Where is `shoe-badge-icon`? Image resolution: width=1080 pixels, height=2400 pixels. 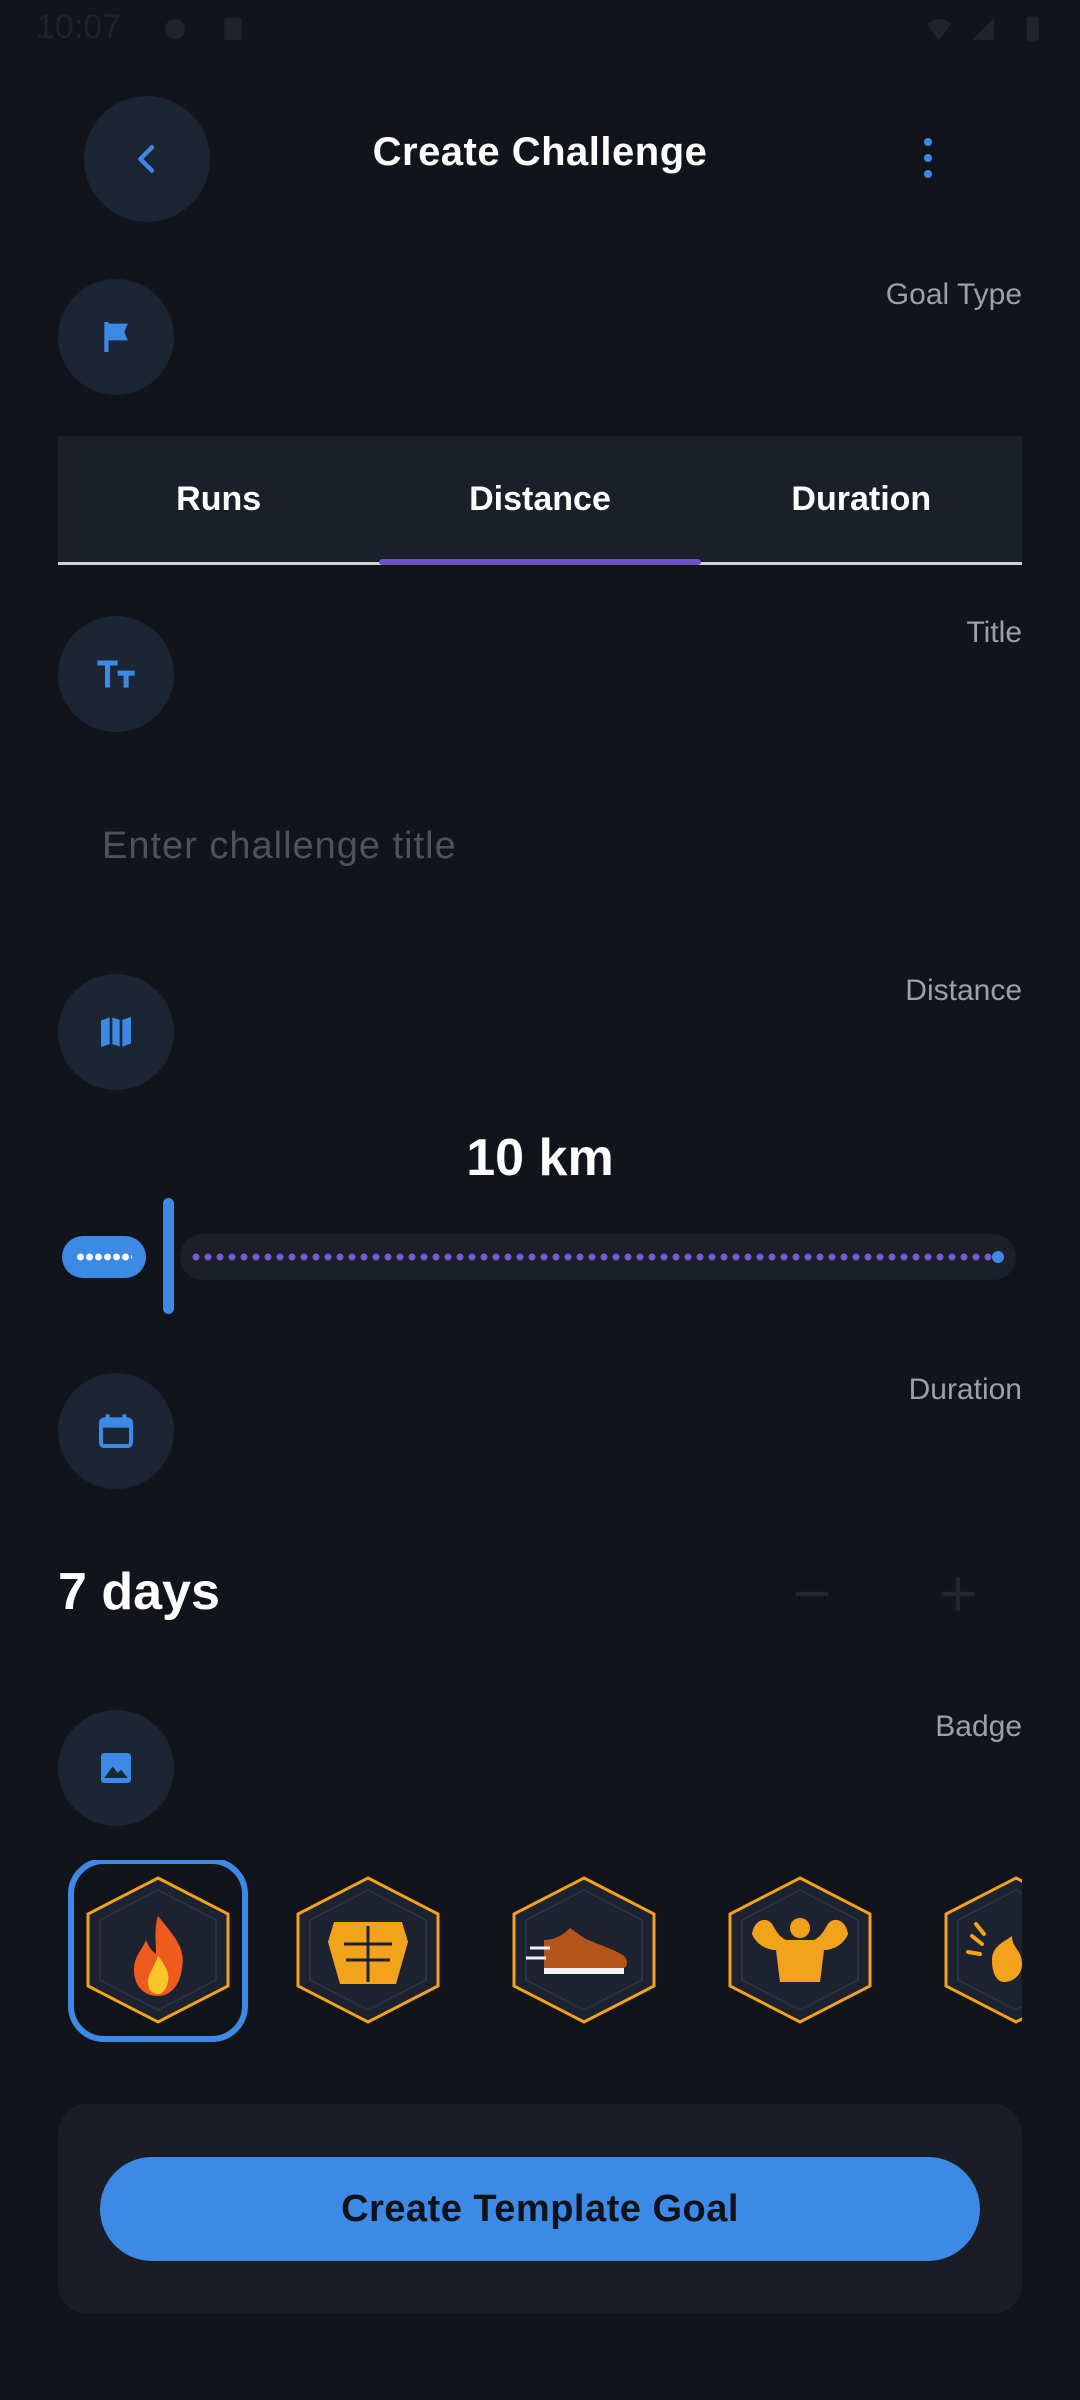
shoe-badge-icon is located at coordinates (584, 1950).